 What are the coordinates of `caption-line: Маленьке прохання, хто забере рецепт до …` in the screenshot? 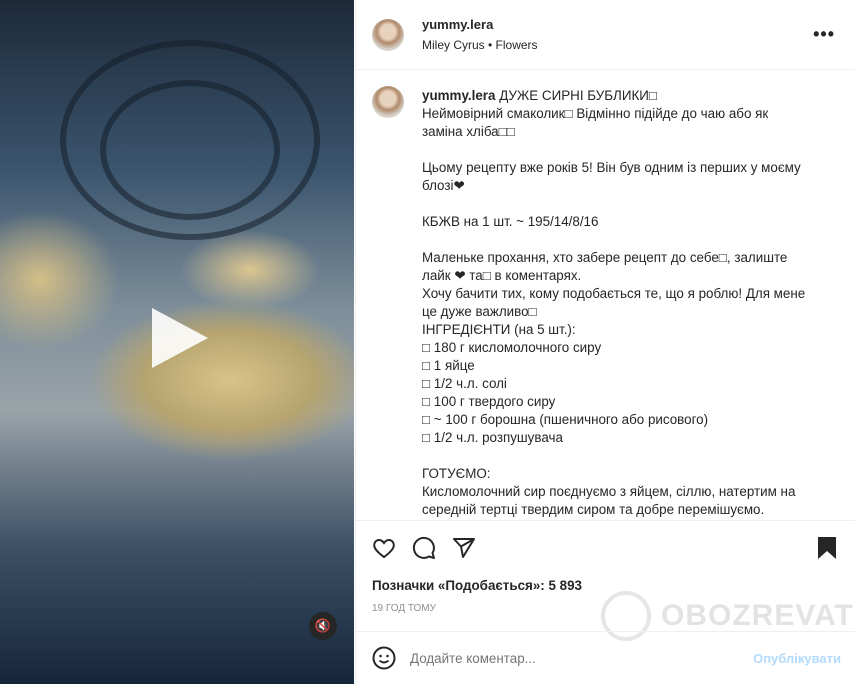 It's located at (605, 257).